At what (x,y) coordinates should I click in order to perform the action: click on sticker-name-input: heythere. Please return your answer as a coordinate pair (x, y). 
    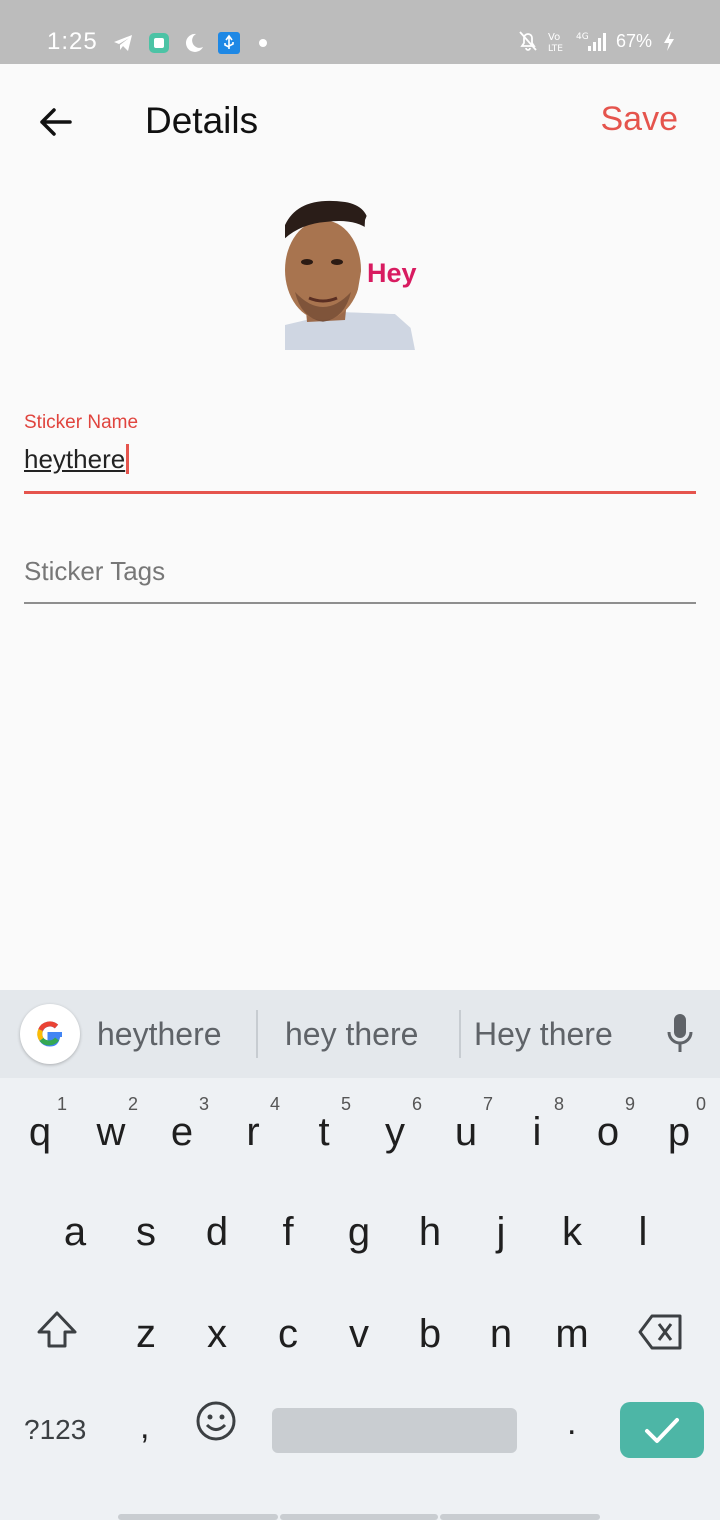
    Looking at the image, I should click on (77, 459).